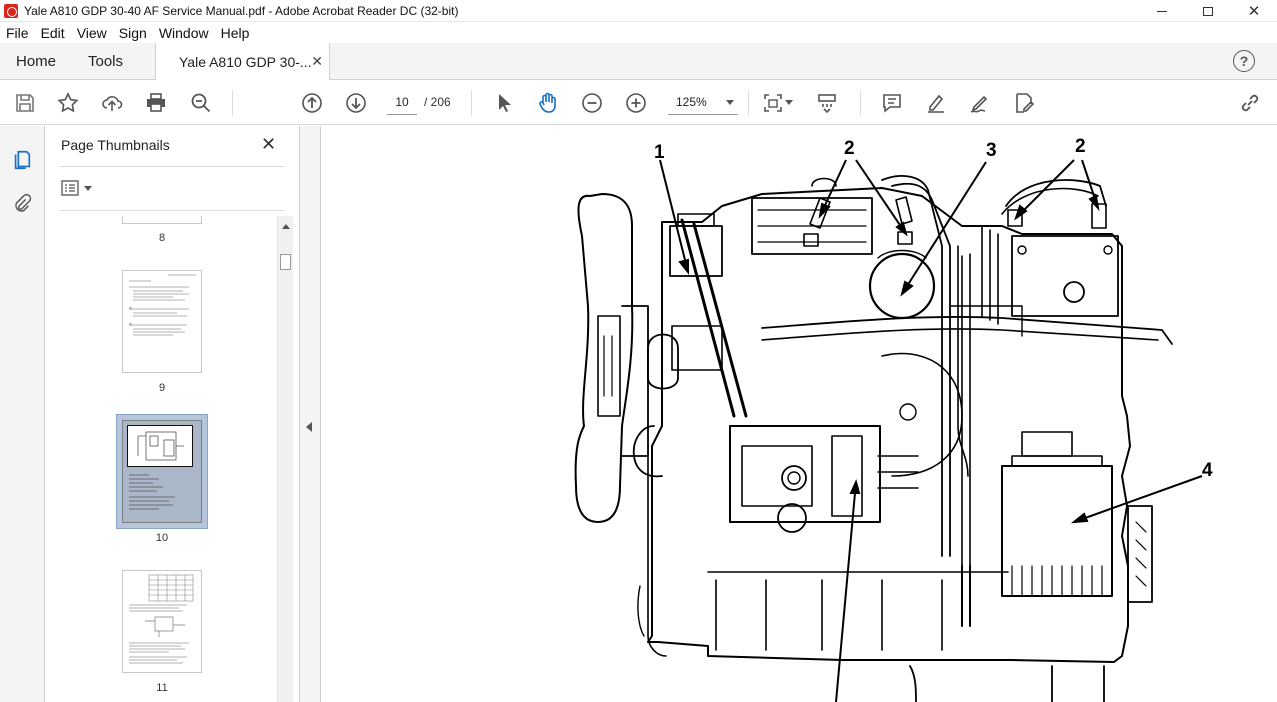 This screenshot has height=702, width=1277. Describe the element at coordinates (68, 103) in the screenshot. I see `bookmark-star-icon` at that location.